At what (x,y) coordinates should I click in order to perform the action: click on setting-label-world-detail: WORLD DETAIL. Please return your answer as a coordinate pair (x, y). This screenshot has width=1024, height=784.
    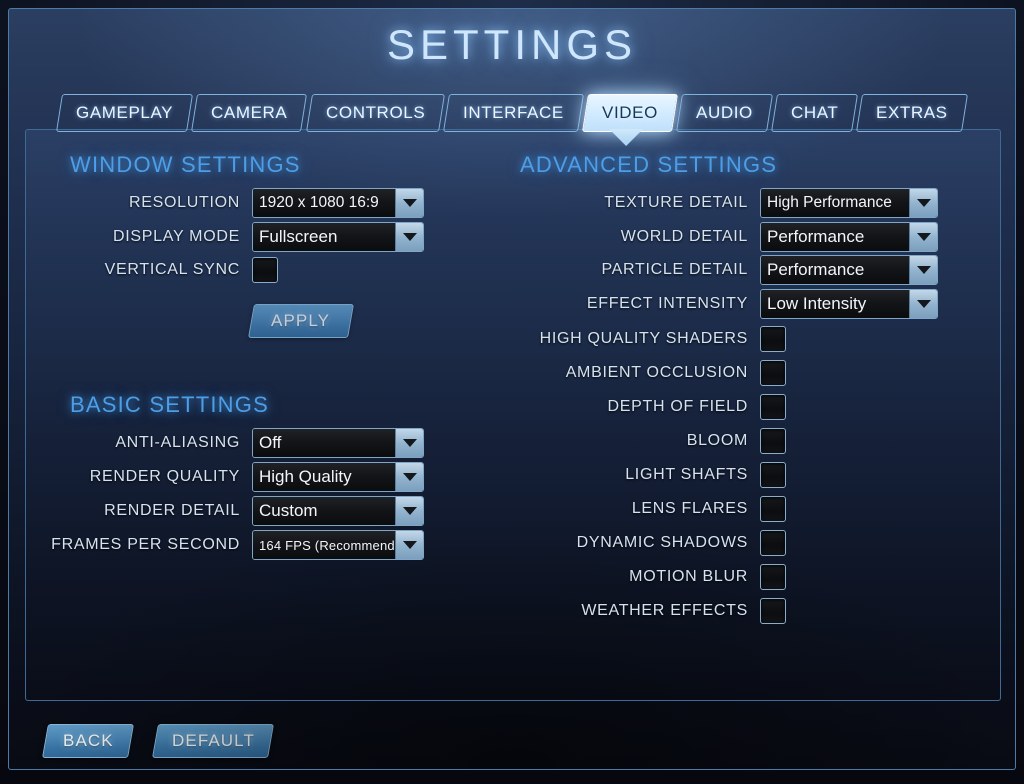
    Looking at the image, I should click on (684, 236).